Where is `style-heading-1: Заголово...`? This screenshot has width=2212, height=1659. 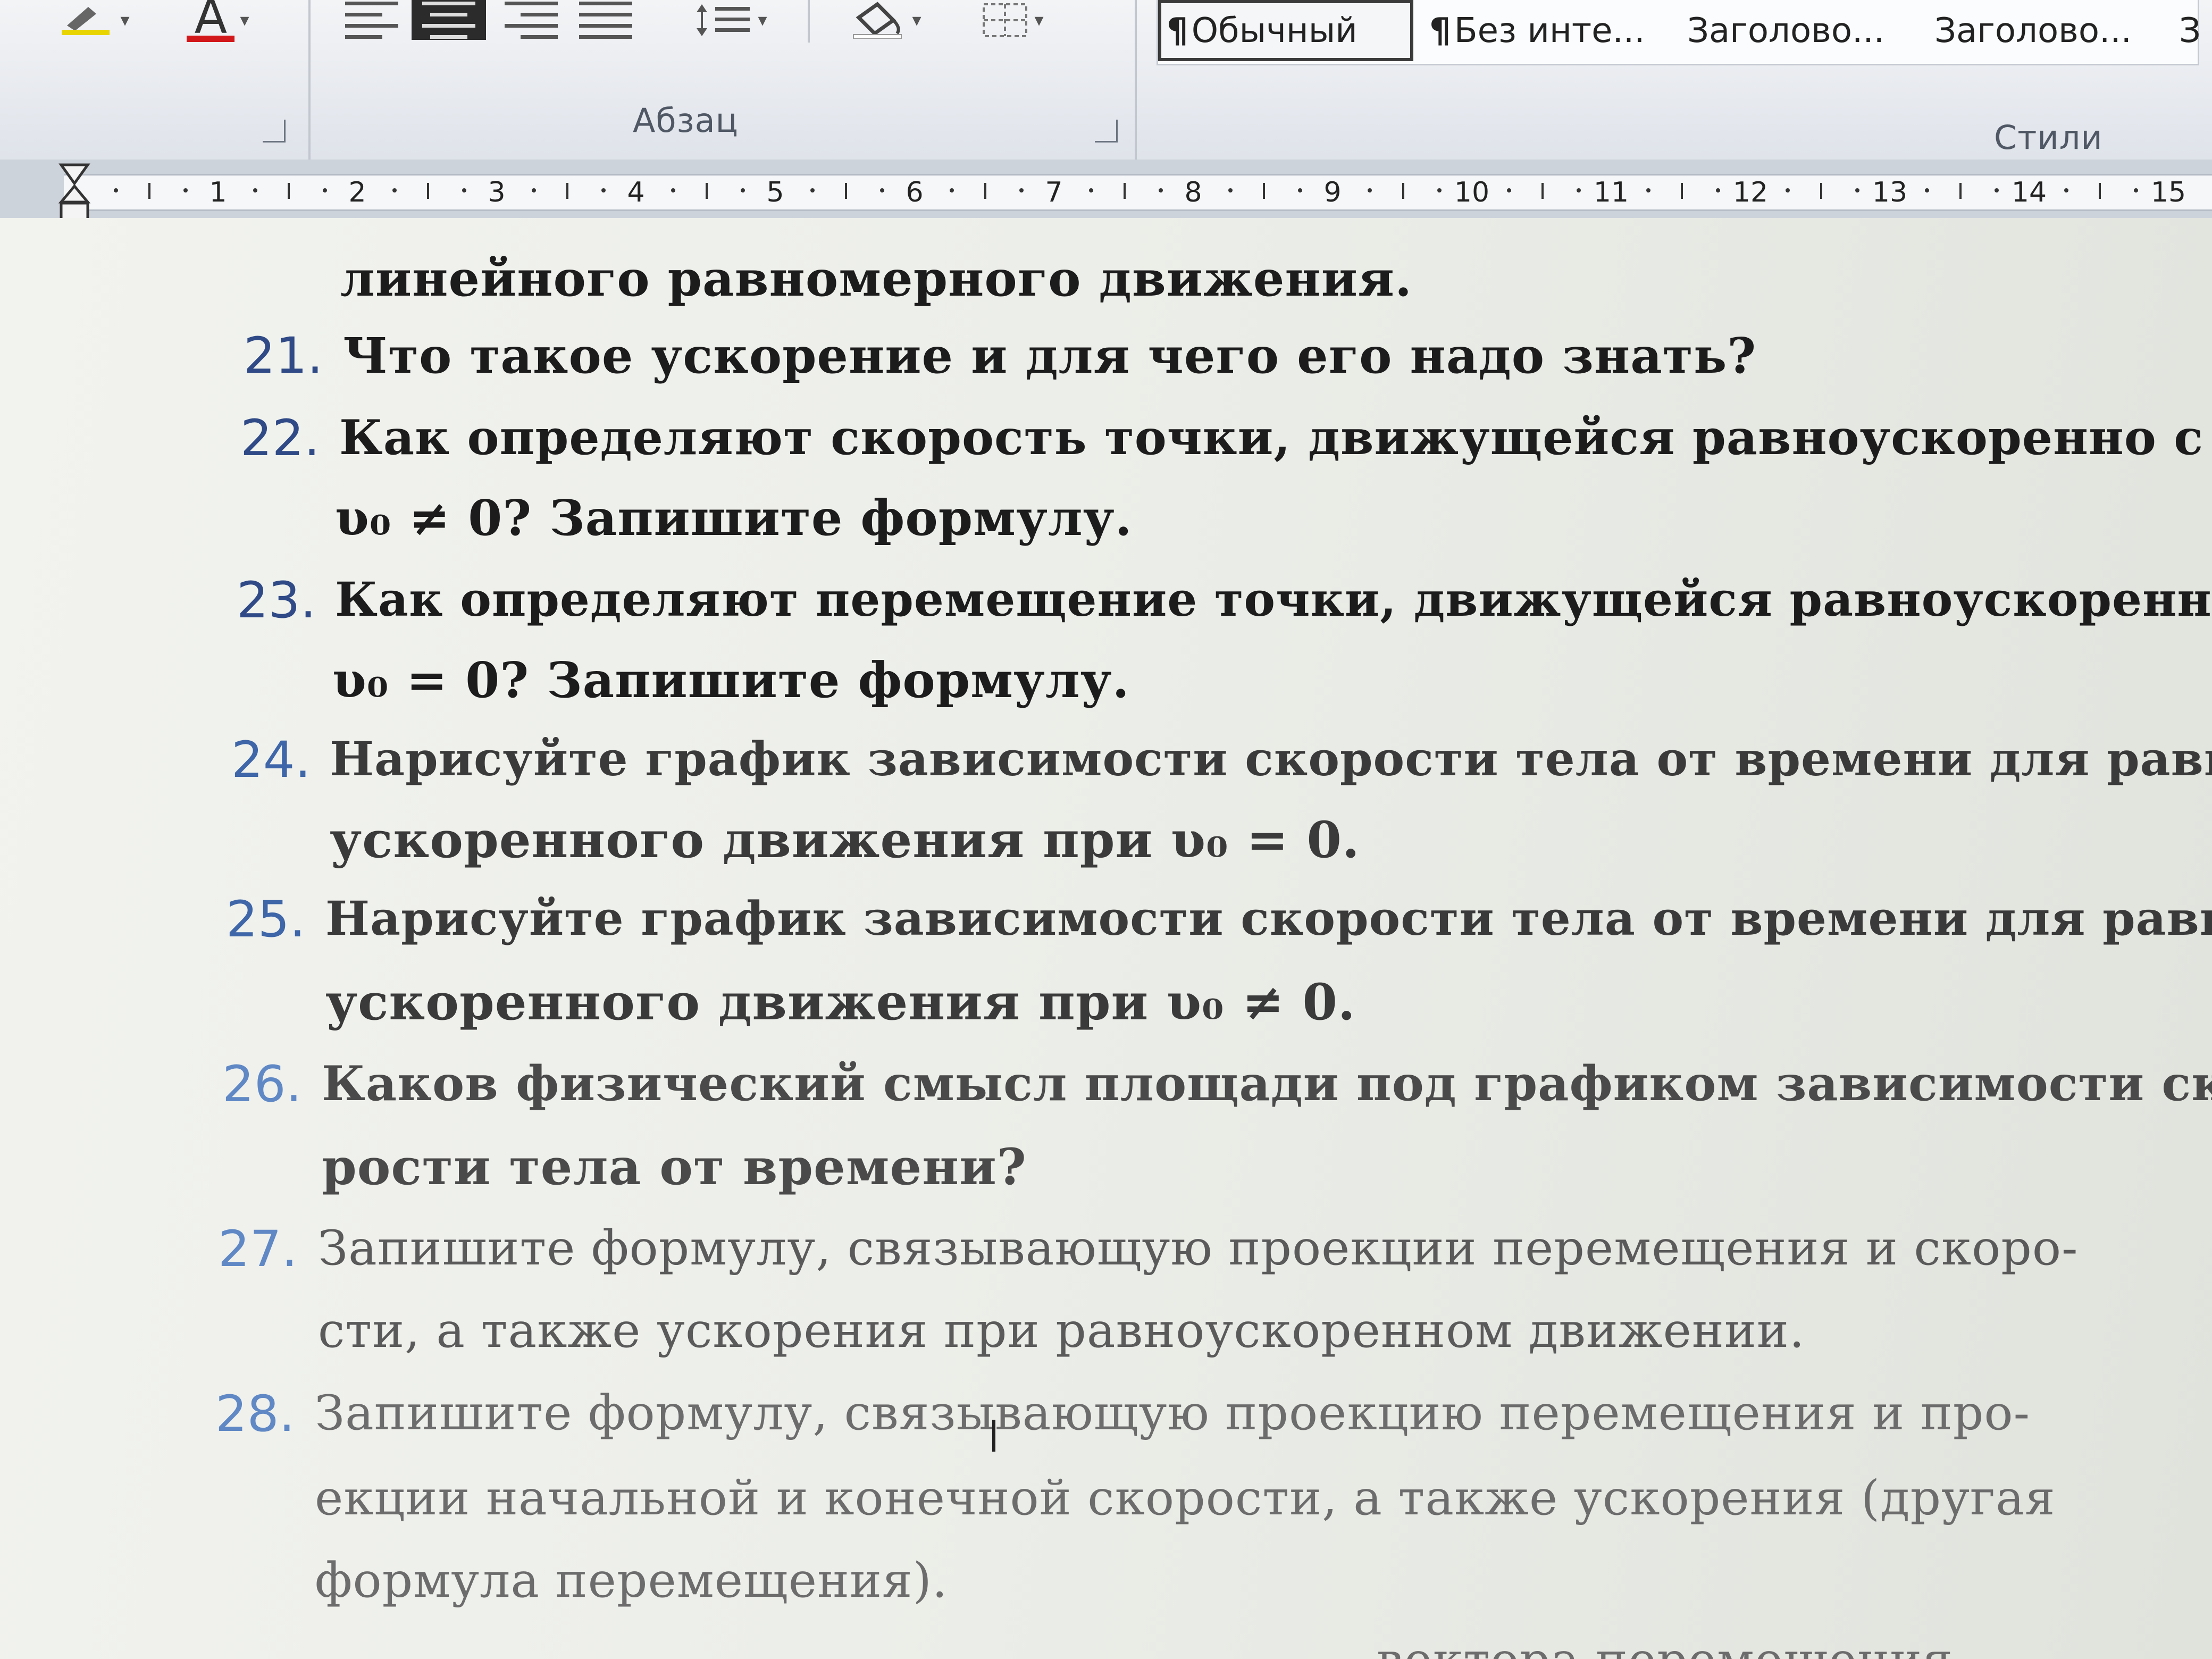
style-heading-1: Заголово... is located at coordinates (1785, 30).